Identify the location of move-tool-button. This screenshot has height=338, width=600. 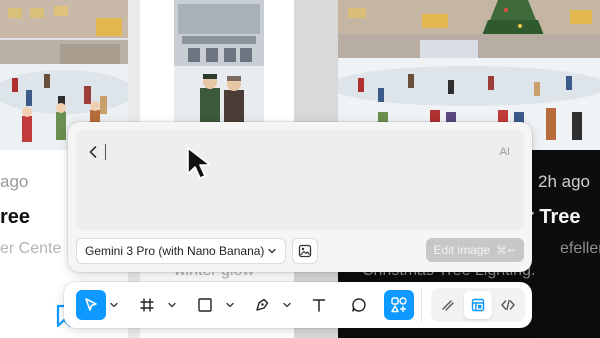
(91, 305).